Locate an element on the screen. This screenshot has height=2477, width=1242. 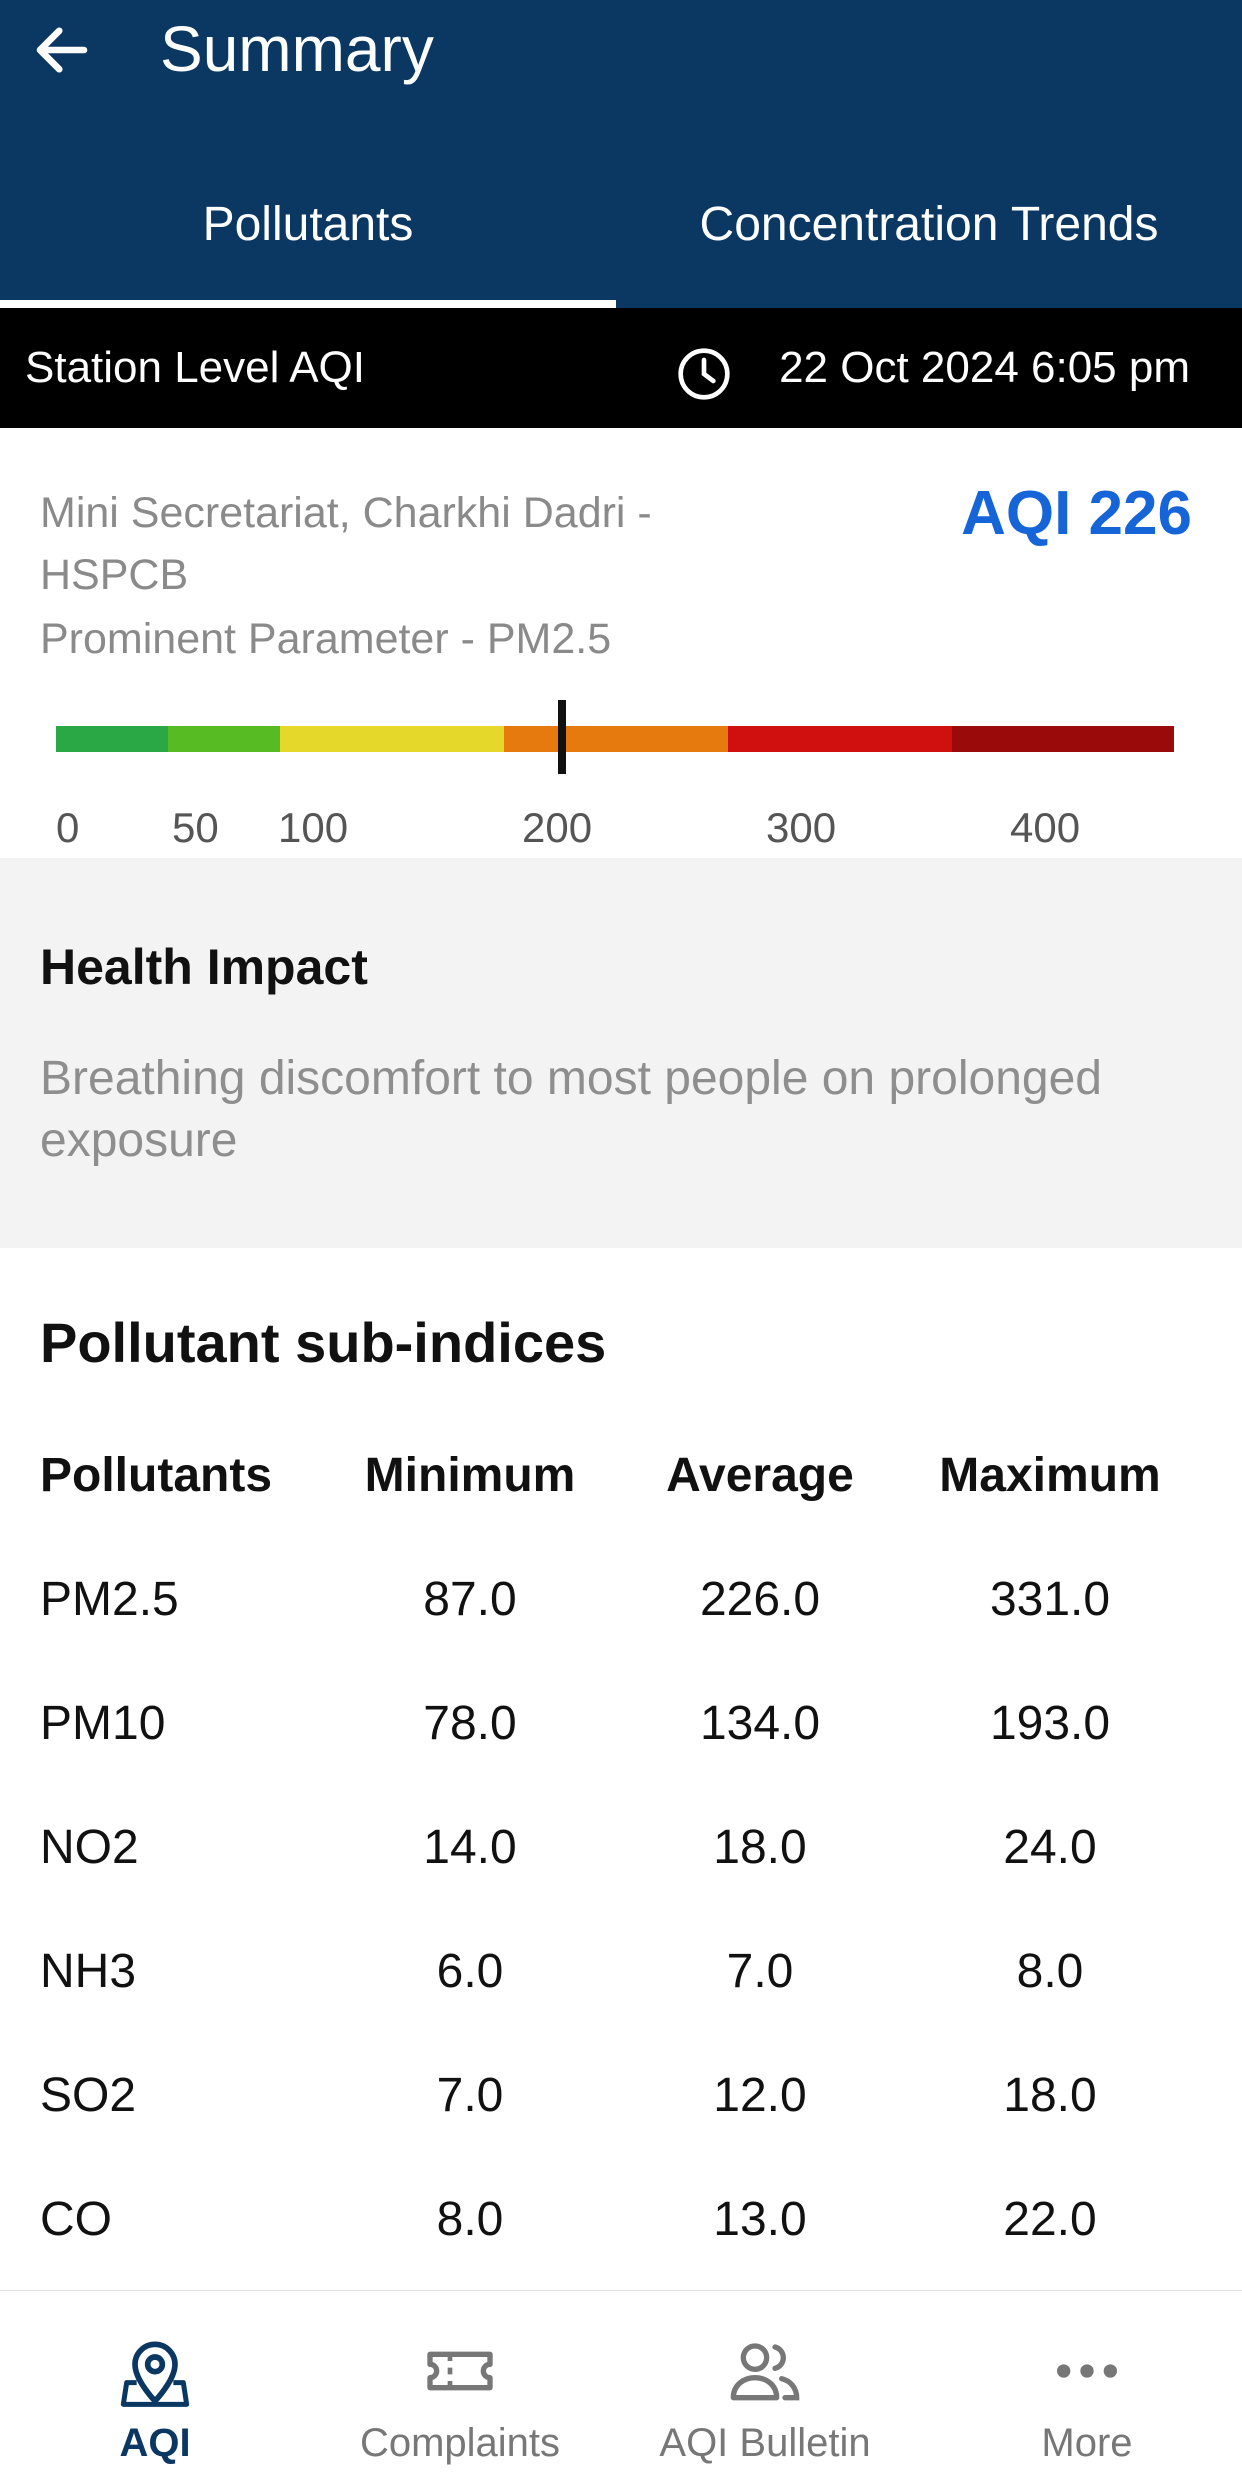
aqi-scale-tick: 300 is located at coordinates (801, 827).